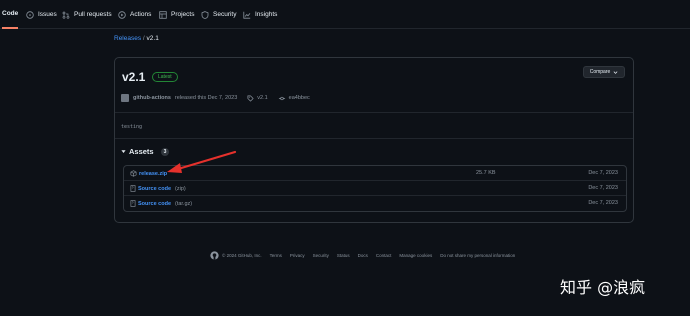 This screenshot has width=690, height=316. What do you see at coordinates (281, 98) in the screenshot?
I see `commit-icon` at bounding box center [281, 98].